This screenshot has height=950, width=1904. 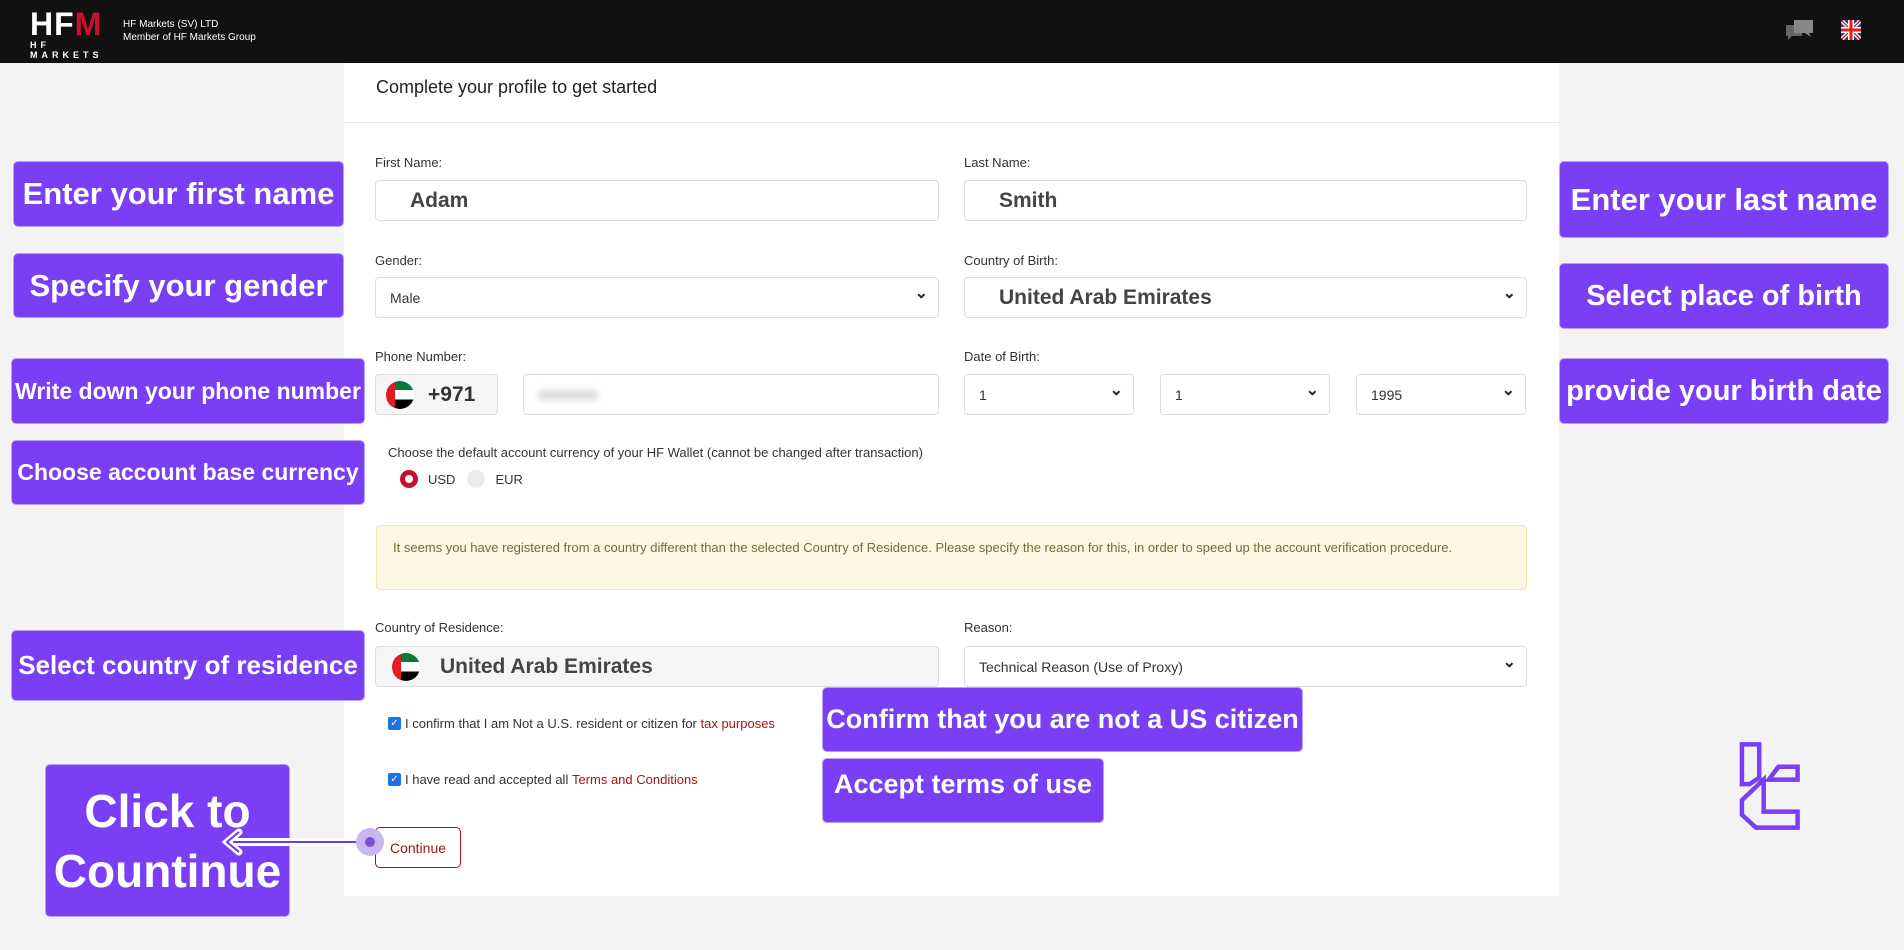 What do you see at coordinates (442, 479) in the screenshot?
I see `usd-label: USD` at bounding box center [442, 479].